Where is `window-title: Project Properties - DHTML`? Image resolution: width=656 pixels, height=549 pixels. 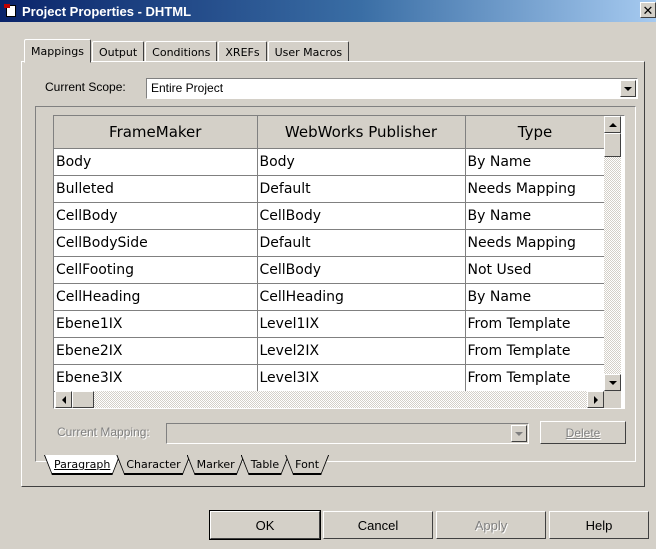
window-title: Project Properties - DHTML is located at coordinates (107, 11).